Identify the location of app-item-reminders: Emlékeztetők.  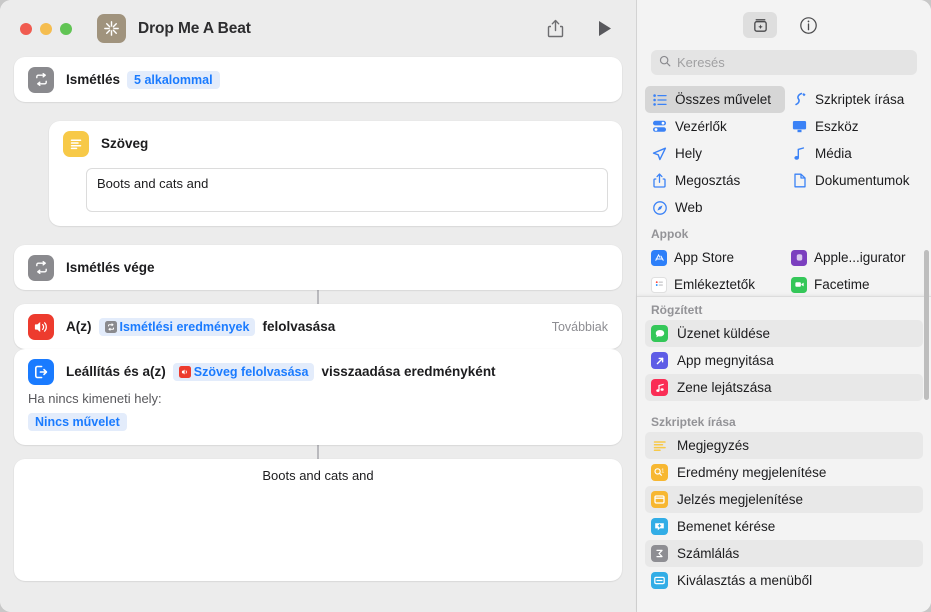
(715, 284).